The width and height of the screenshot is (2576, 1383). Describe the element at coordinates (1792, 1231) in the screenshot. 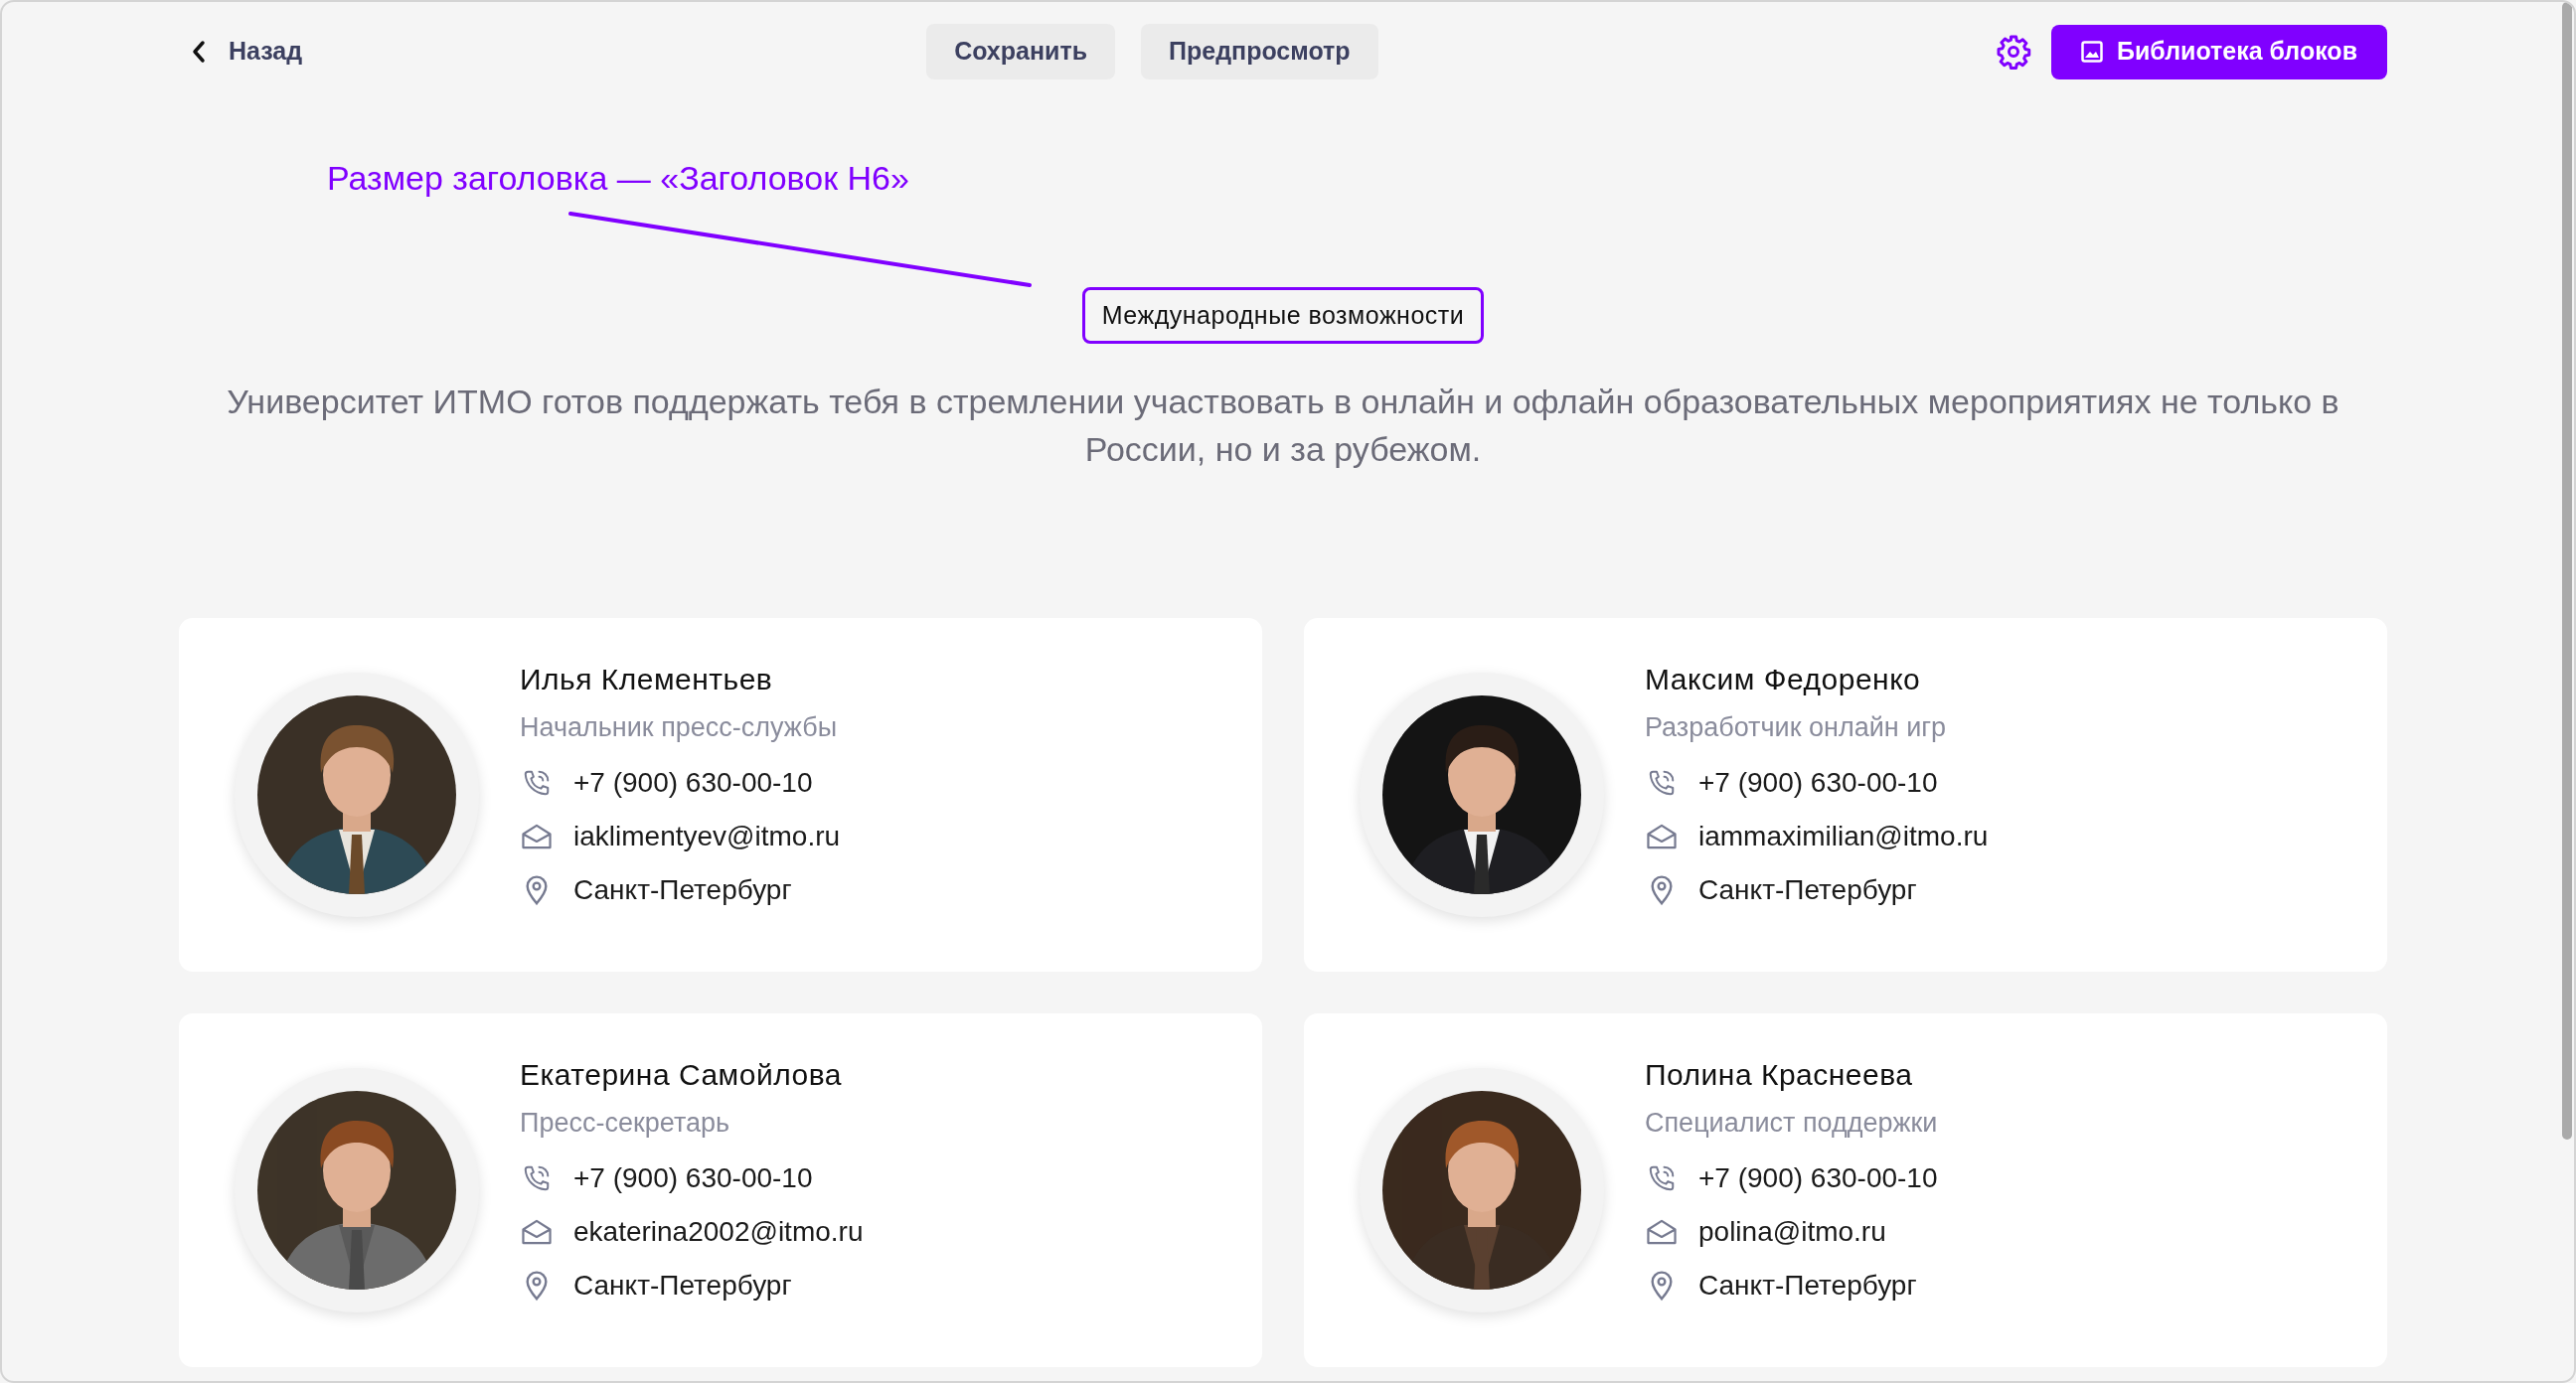

I see `contact-email: polina@itmo.ru` at that location.